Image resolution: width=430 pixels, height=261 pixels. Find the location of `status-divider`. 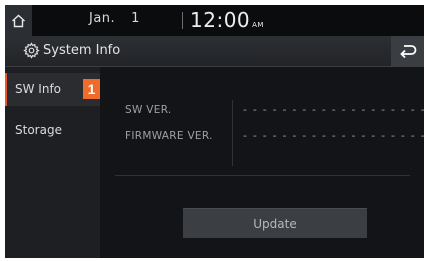

status-divider is located at coordinates (182, 20).